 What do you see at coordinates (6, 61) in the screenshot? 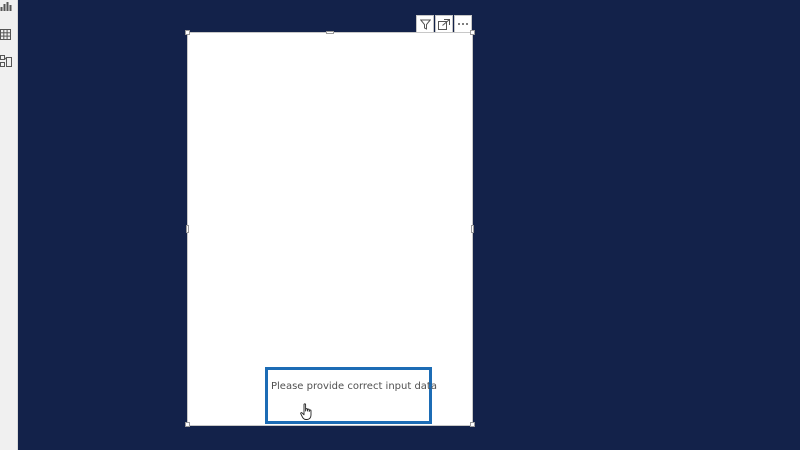
I see `model-icon` at bounding box center [6, 61].